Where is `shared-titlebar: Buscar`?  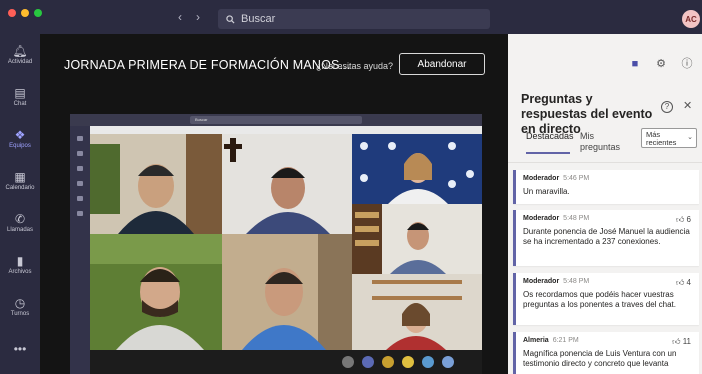
shared-titlebar: Buscar is located at coordinates (276, 120).